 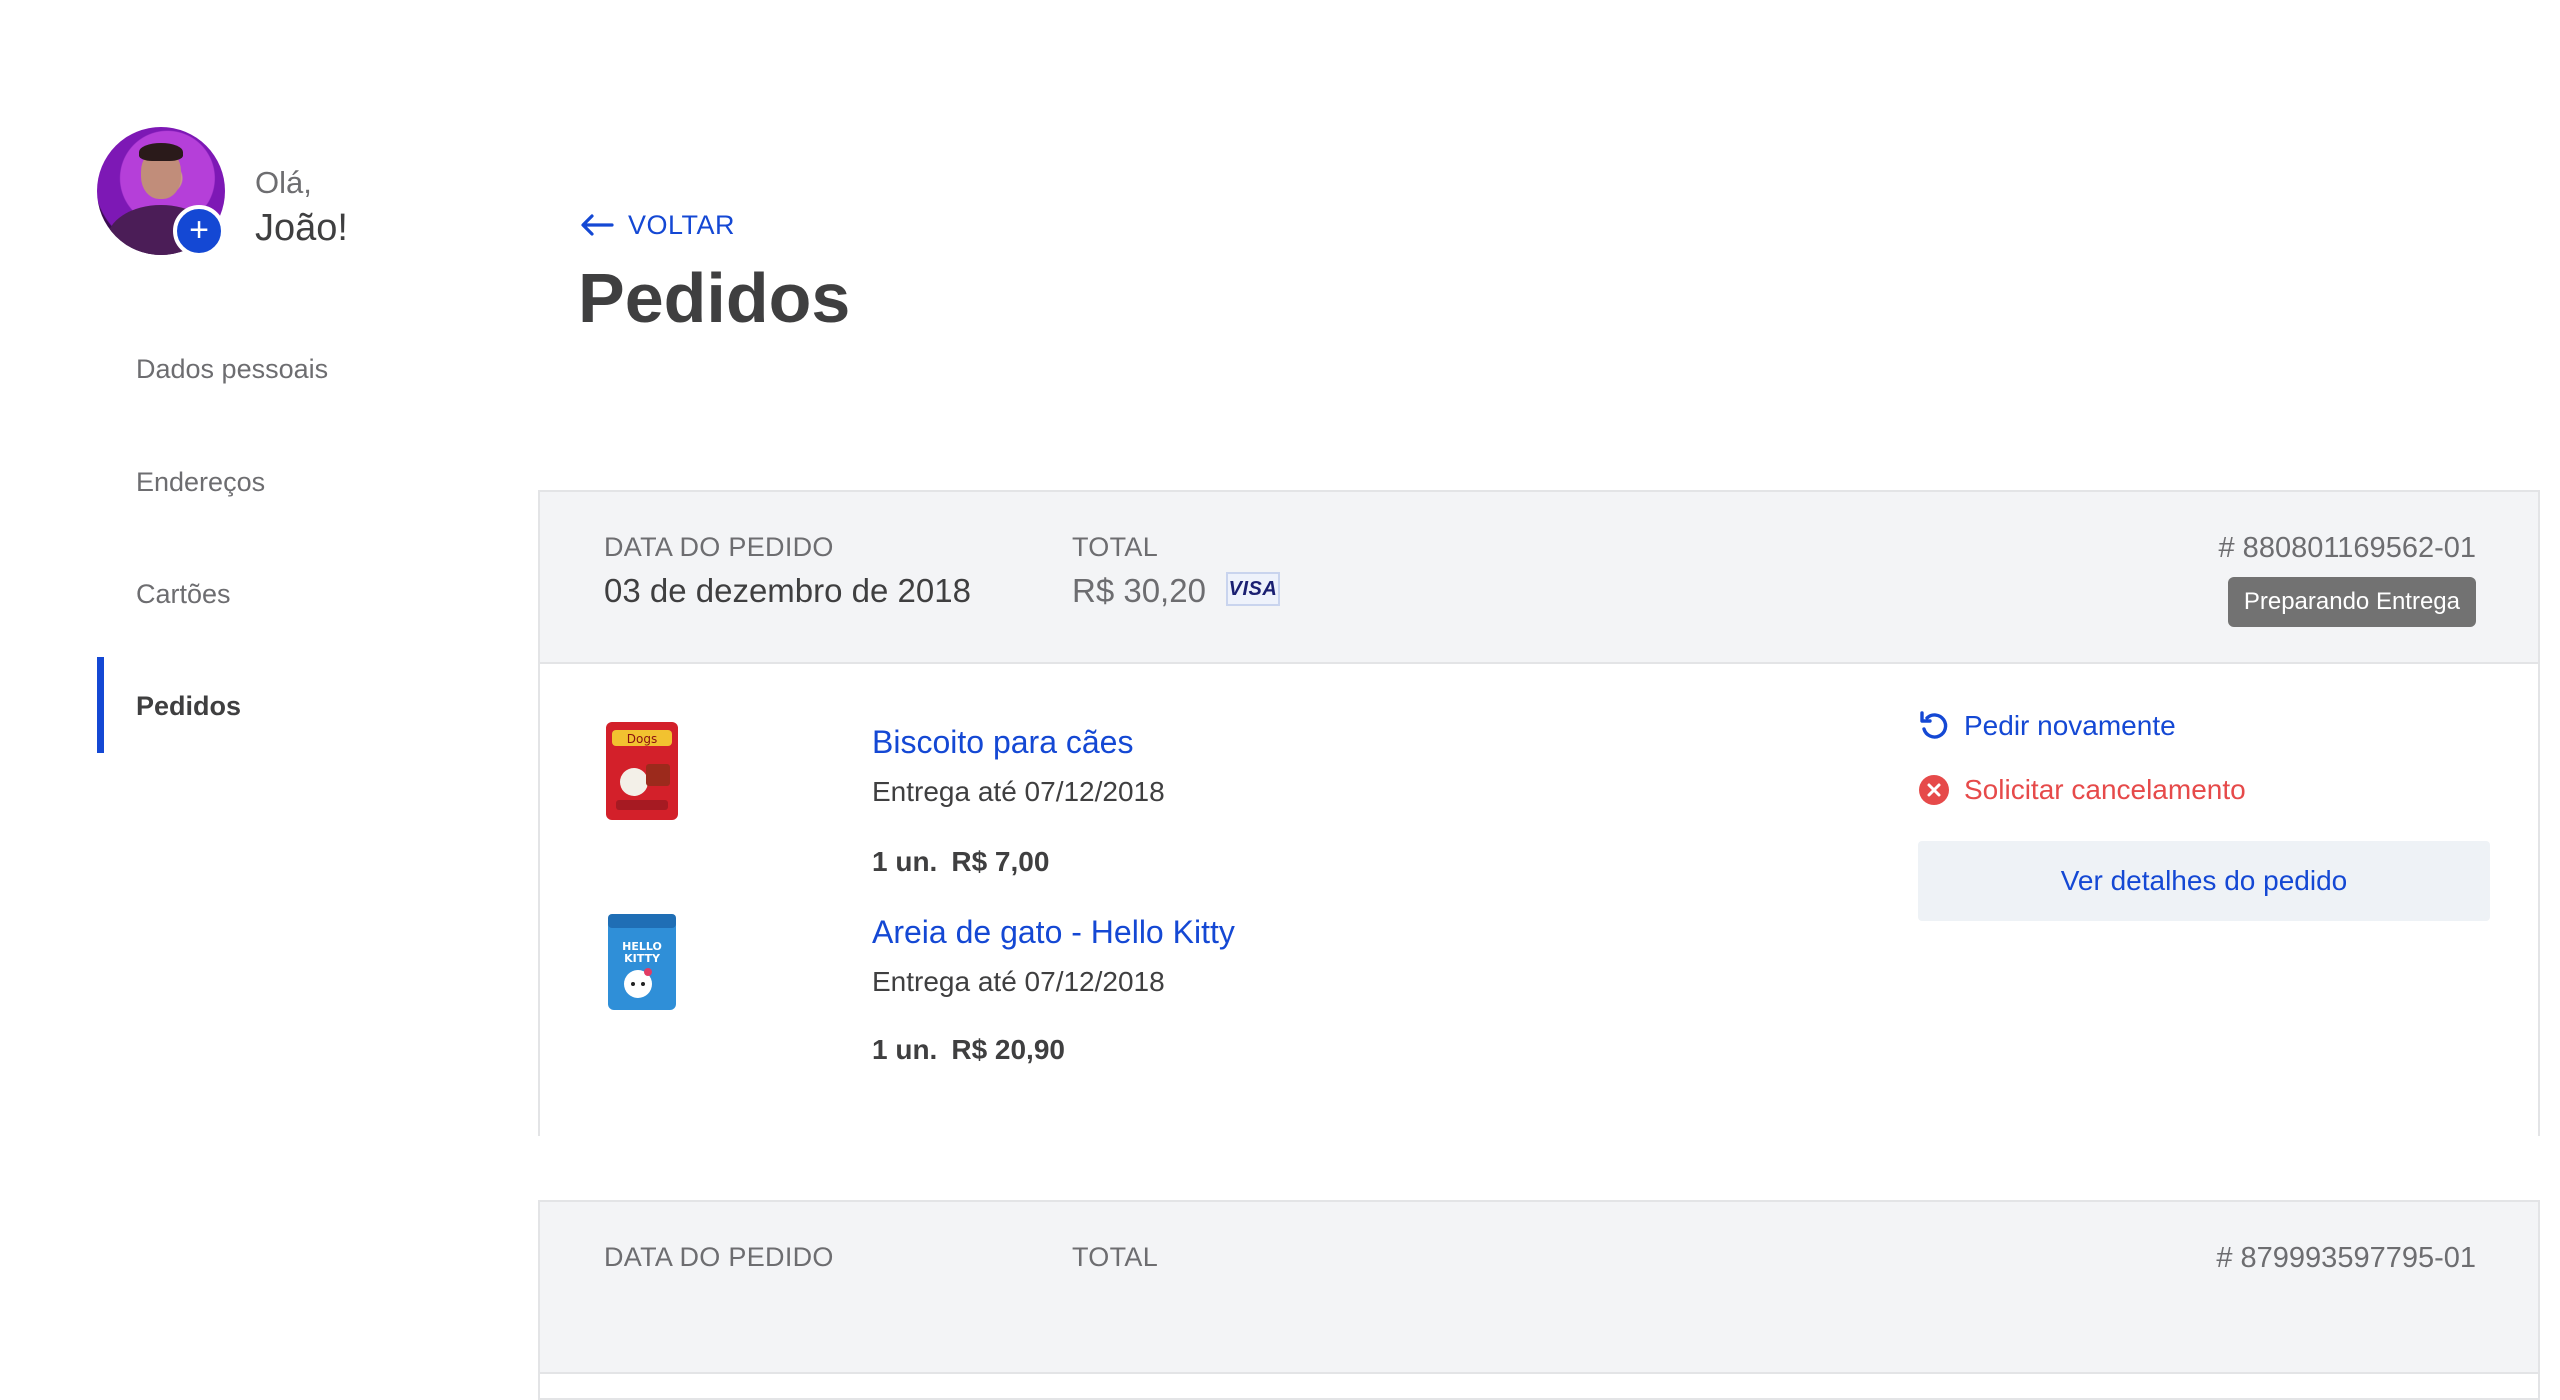 I want to click on visa-icon: VISA, so click(x=1253, y=589).